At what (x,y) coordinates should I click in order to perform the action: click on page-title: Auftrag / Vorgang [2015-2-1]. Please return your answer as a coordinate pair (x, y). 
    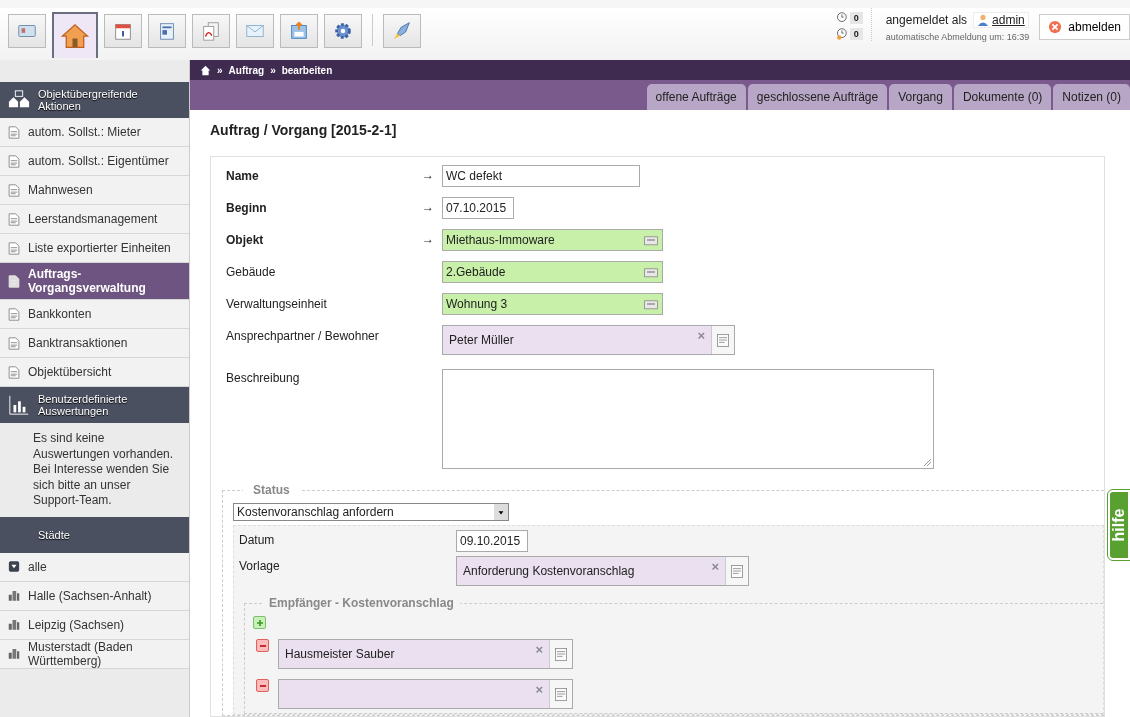
    Looking at the image, I should click on (304, 130).